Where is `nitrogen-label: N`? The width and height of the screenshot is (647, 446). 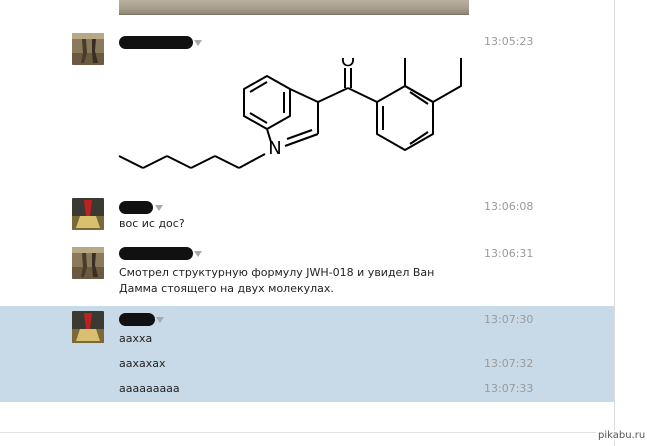
nitrogen-label: N is located at coordinates (274, 148).